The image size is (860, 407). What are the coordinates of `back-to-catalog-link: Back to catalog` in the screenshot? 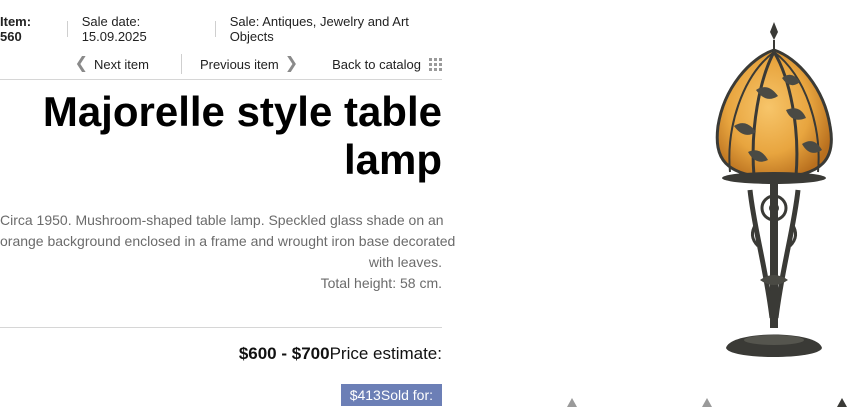 It's located at (387, 64).